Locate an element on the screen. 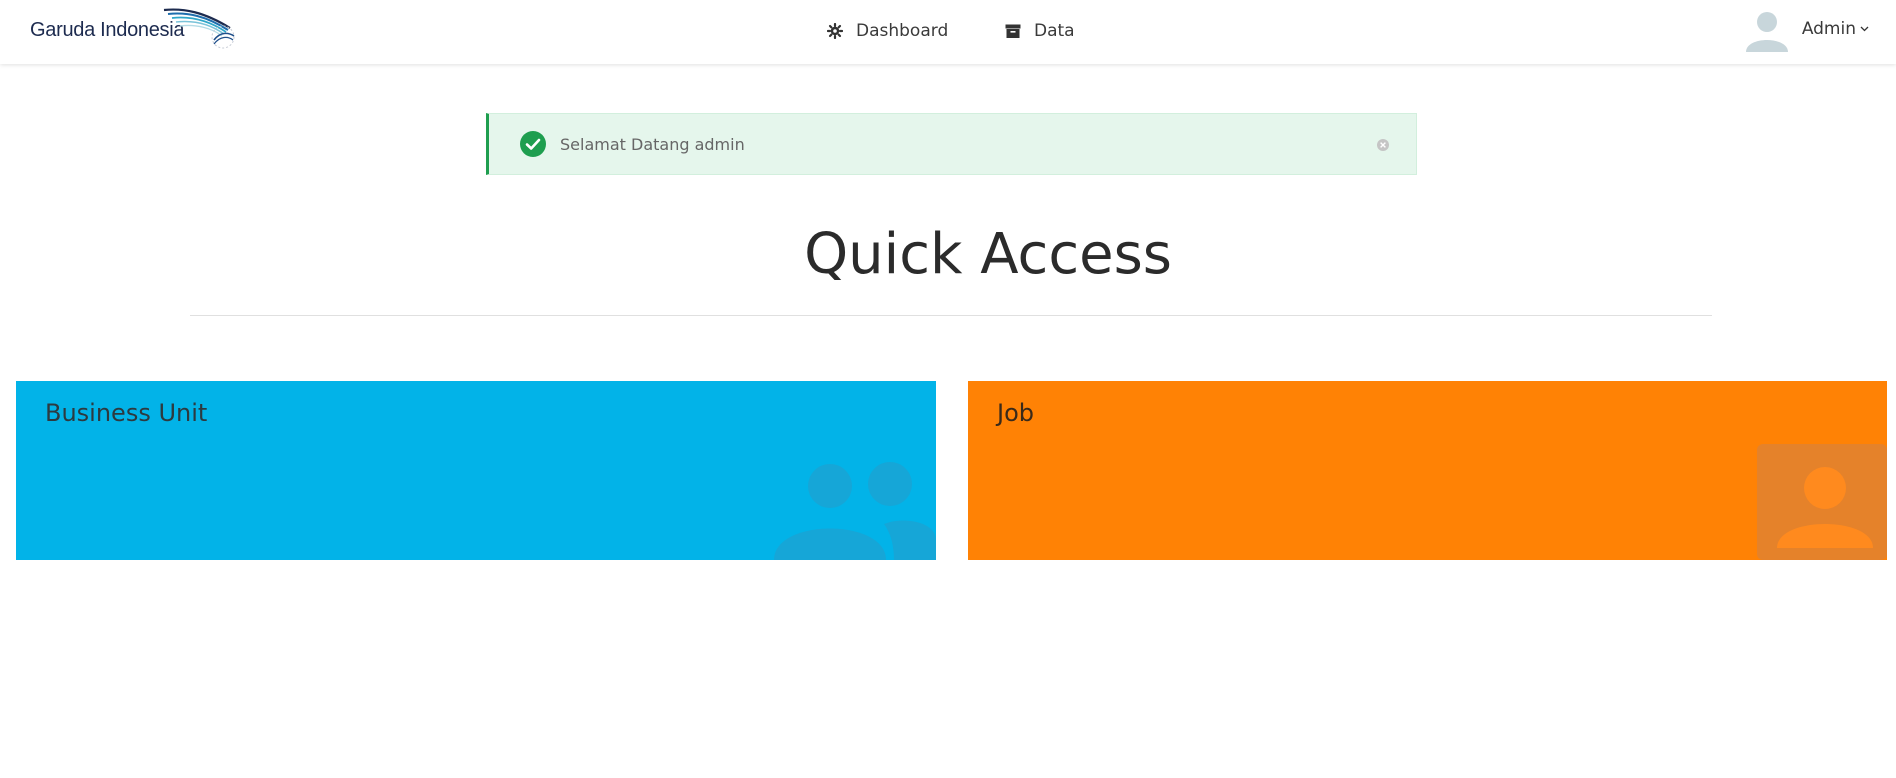 The height and width of the screenshot is (778, 1896). alert-message: Selamat Datang admin is located at coordinates (652, 144).